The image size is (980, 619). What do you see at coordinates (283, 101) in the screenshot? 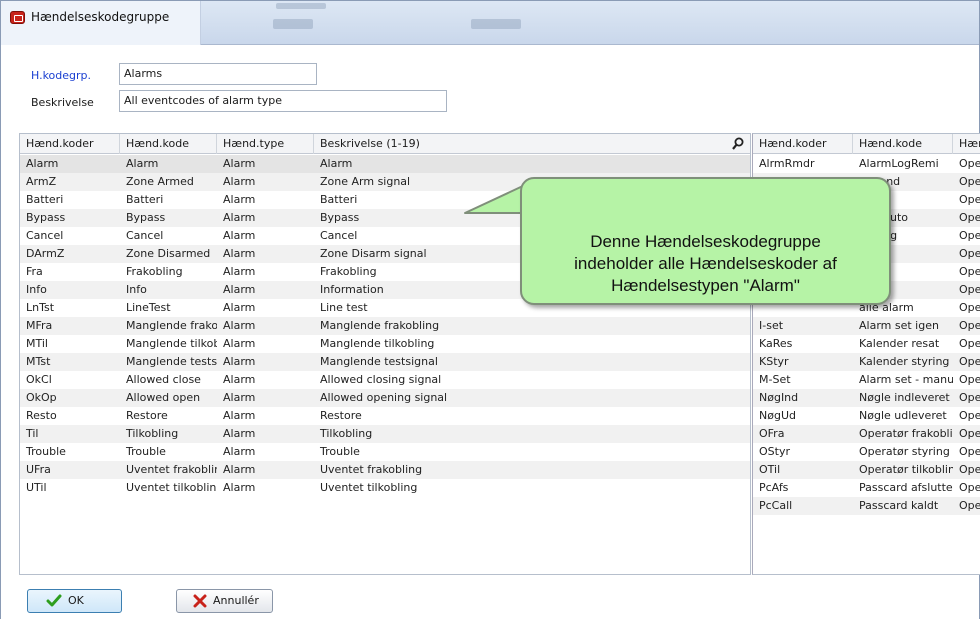
I see `description-input: All eventcodes of alarm type` at bounding box center [283, 101].